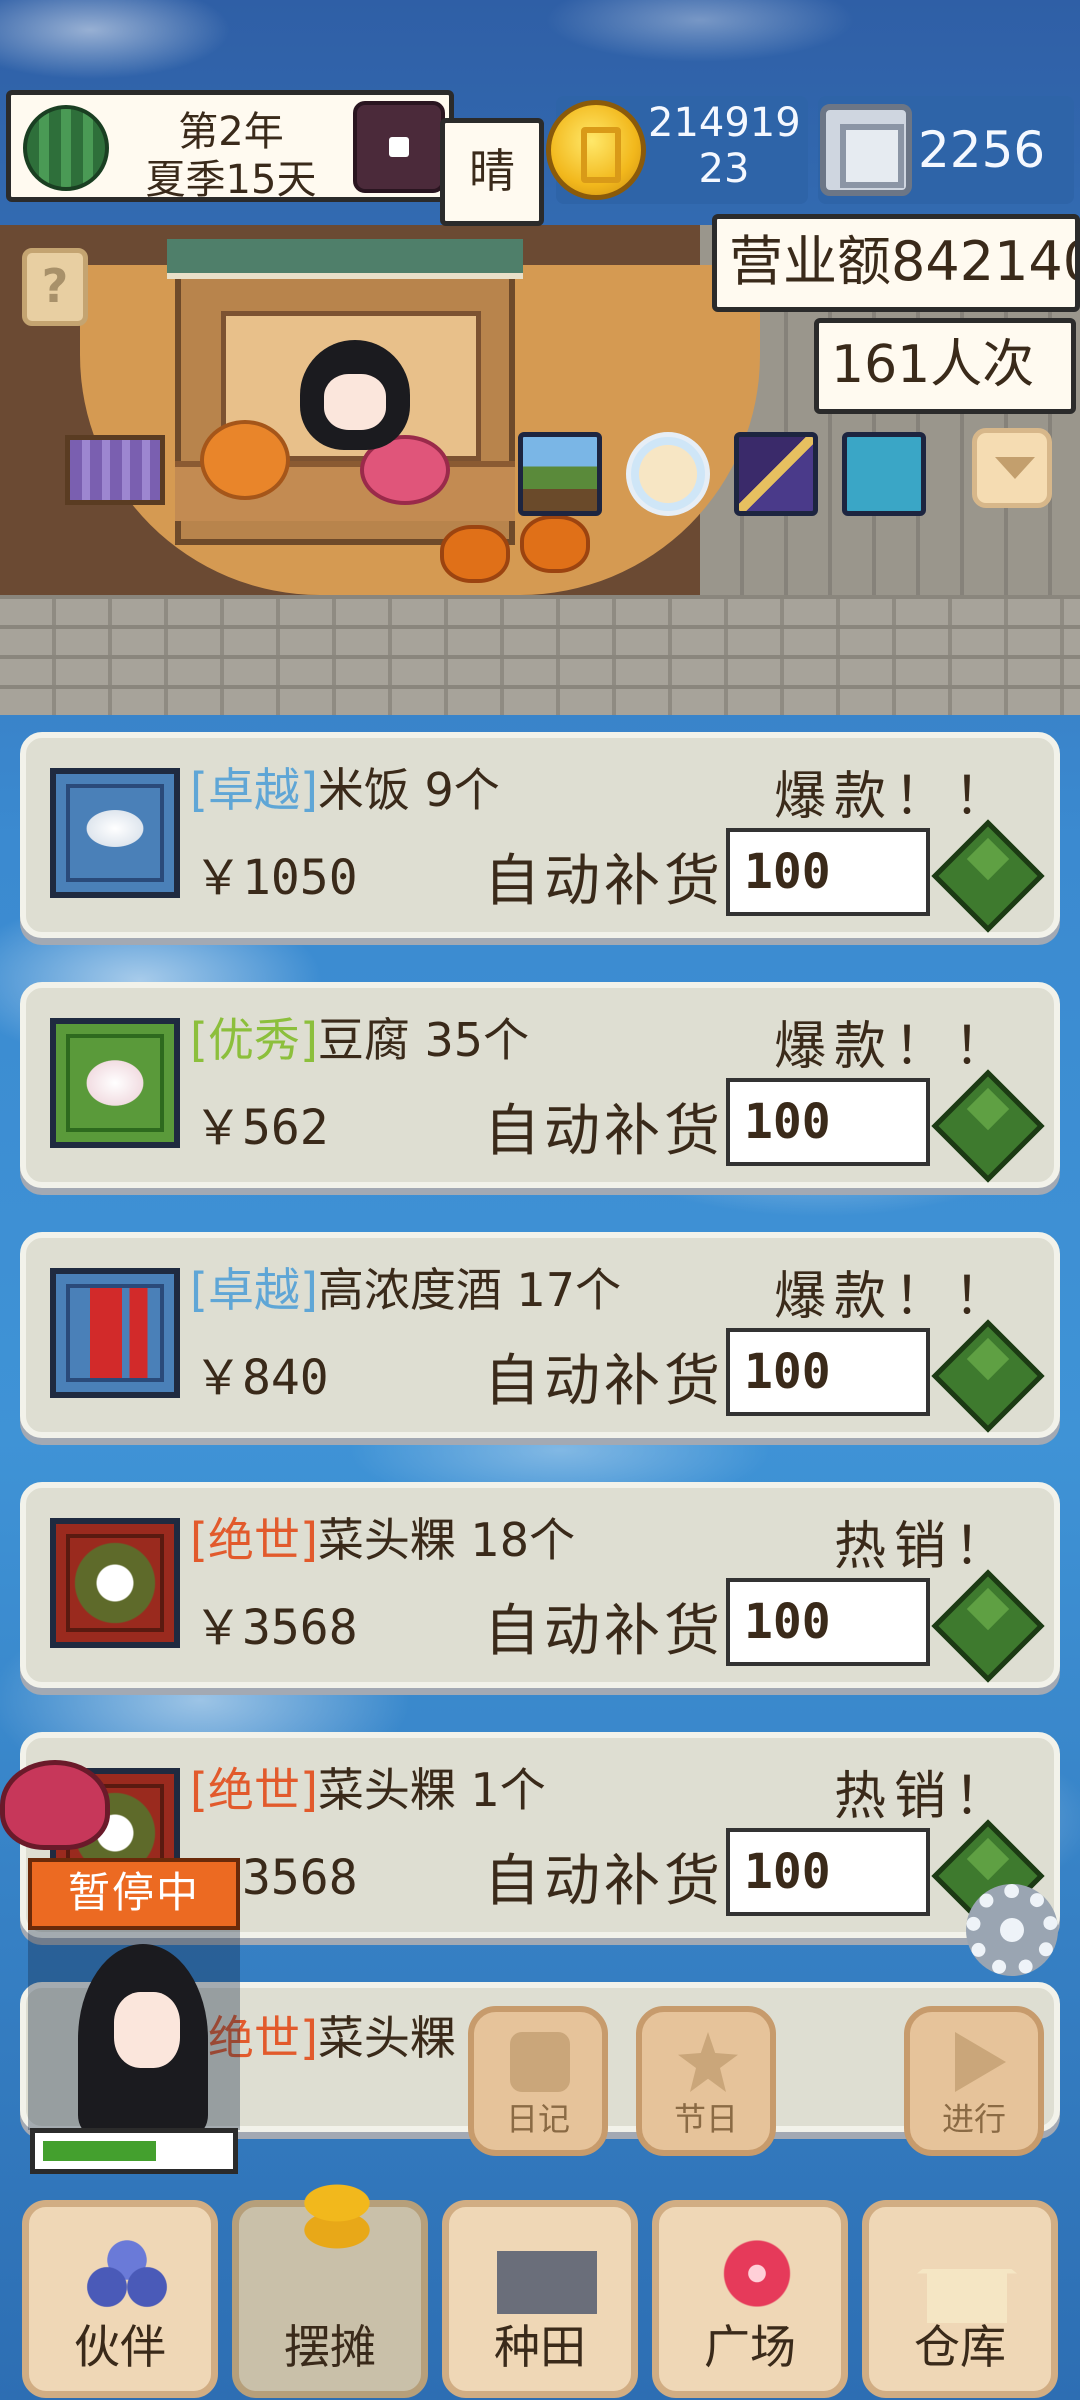 The width and height of the screenshot is (1080, 2400). I want to click on worker-energy-fill, so click(99, 2151).